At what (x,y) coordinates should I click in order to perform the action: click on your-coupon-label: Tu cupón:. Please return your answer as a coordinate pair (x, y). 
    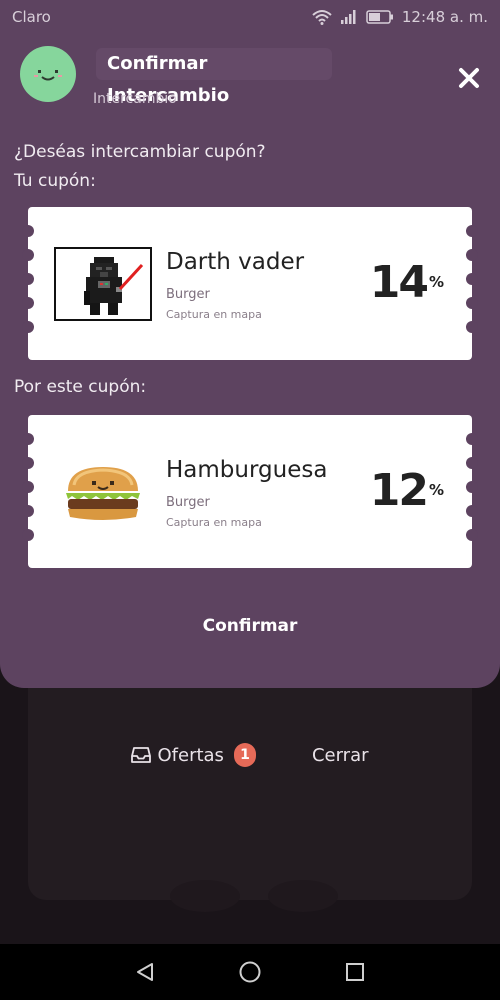
    Looking at the image, I should click on (55, 181).